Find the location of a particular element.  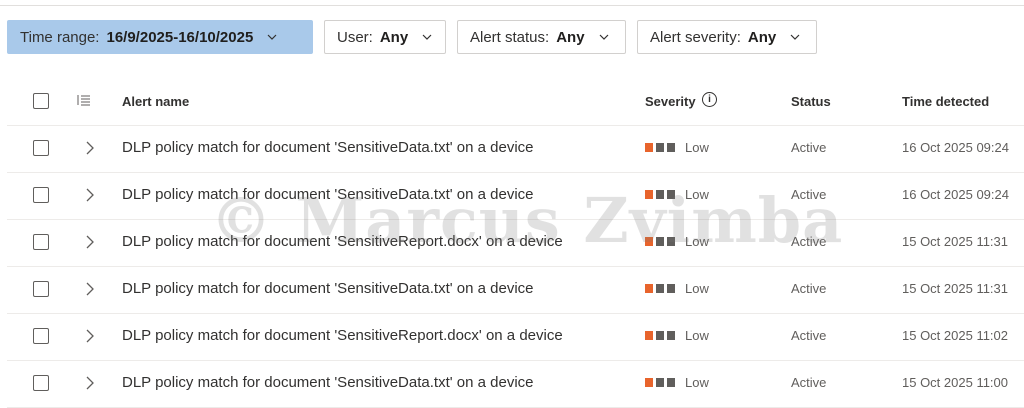

info-icon: i is located at coordinates (709, 99).